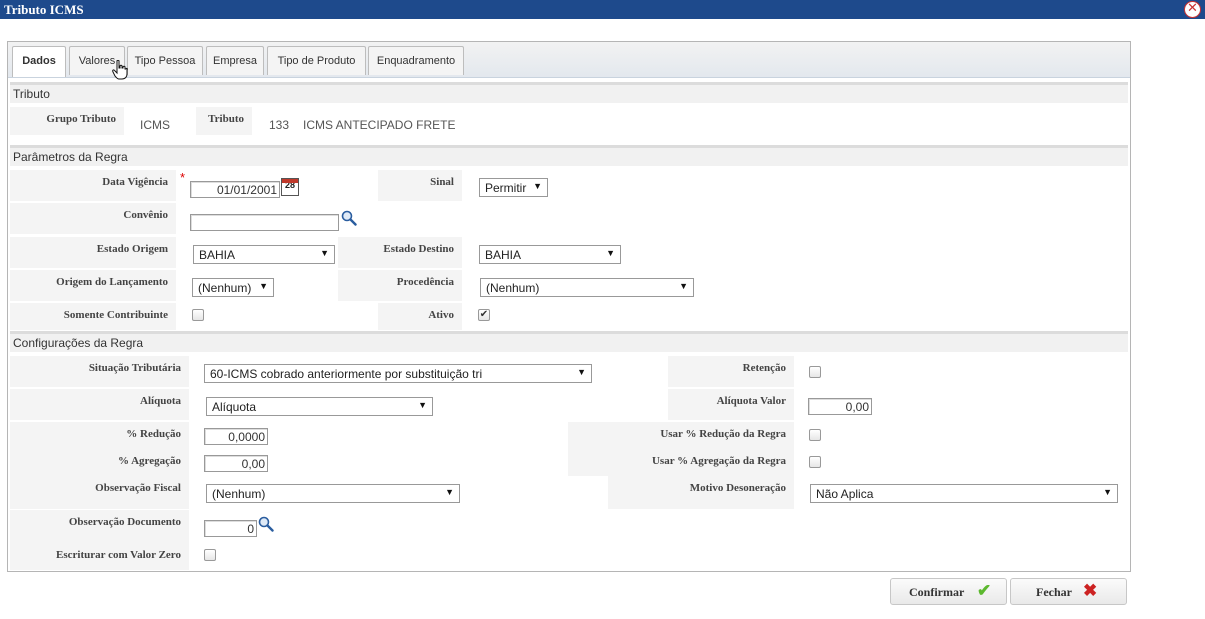  Describe the element at coordinates (815, 372) in the screenshot. I see `retencao-checkbox` at that location.